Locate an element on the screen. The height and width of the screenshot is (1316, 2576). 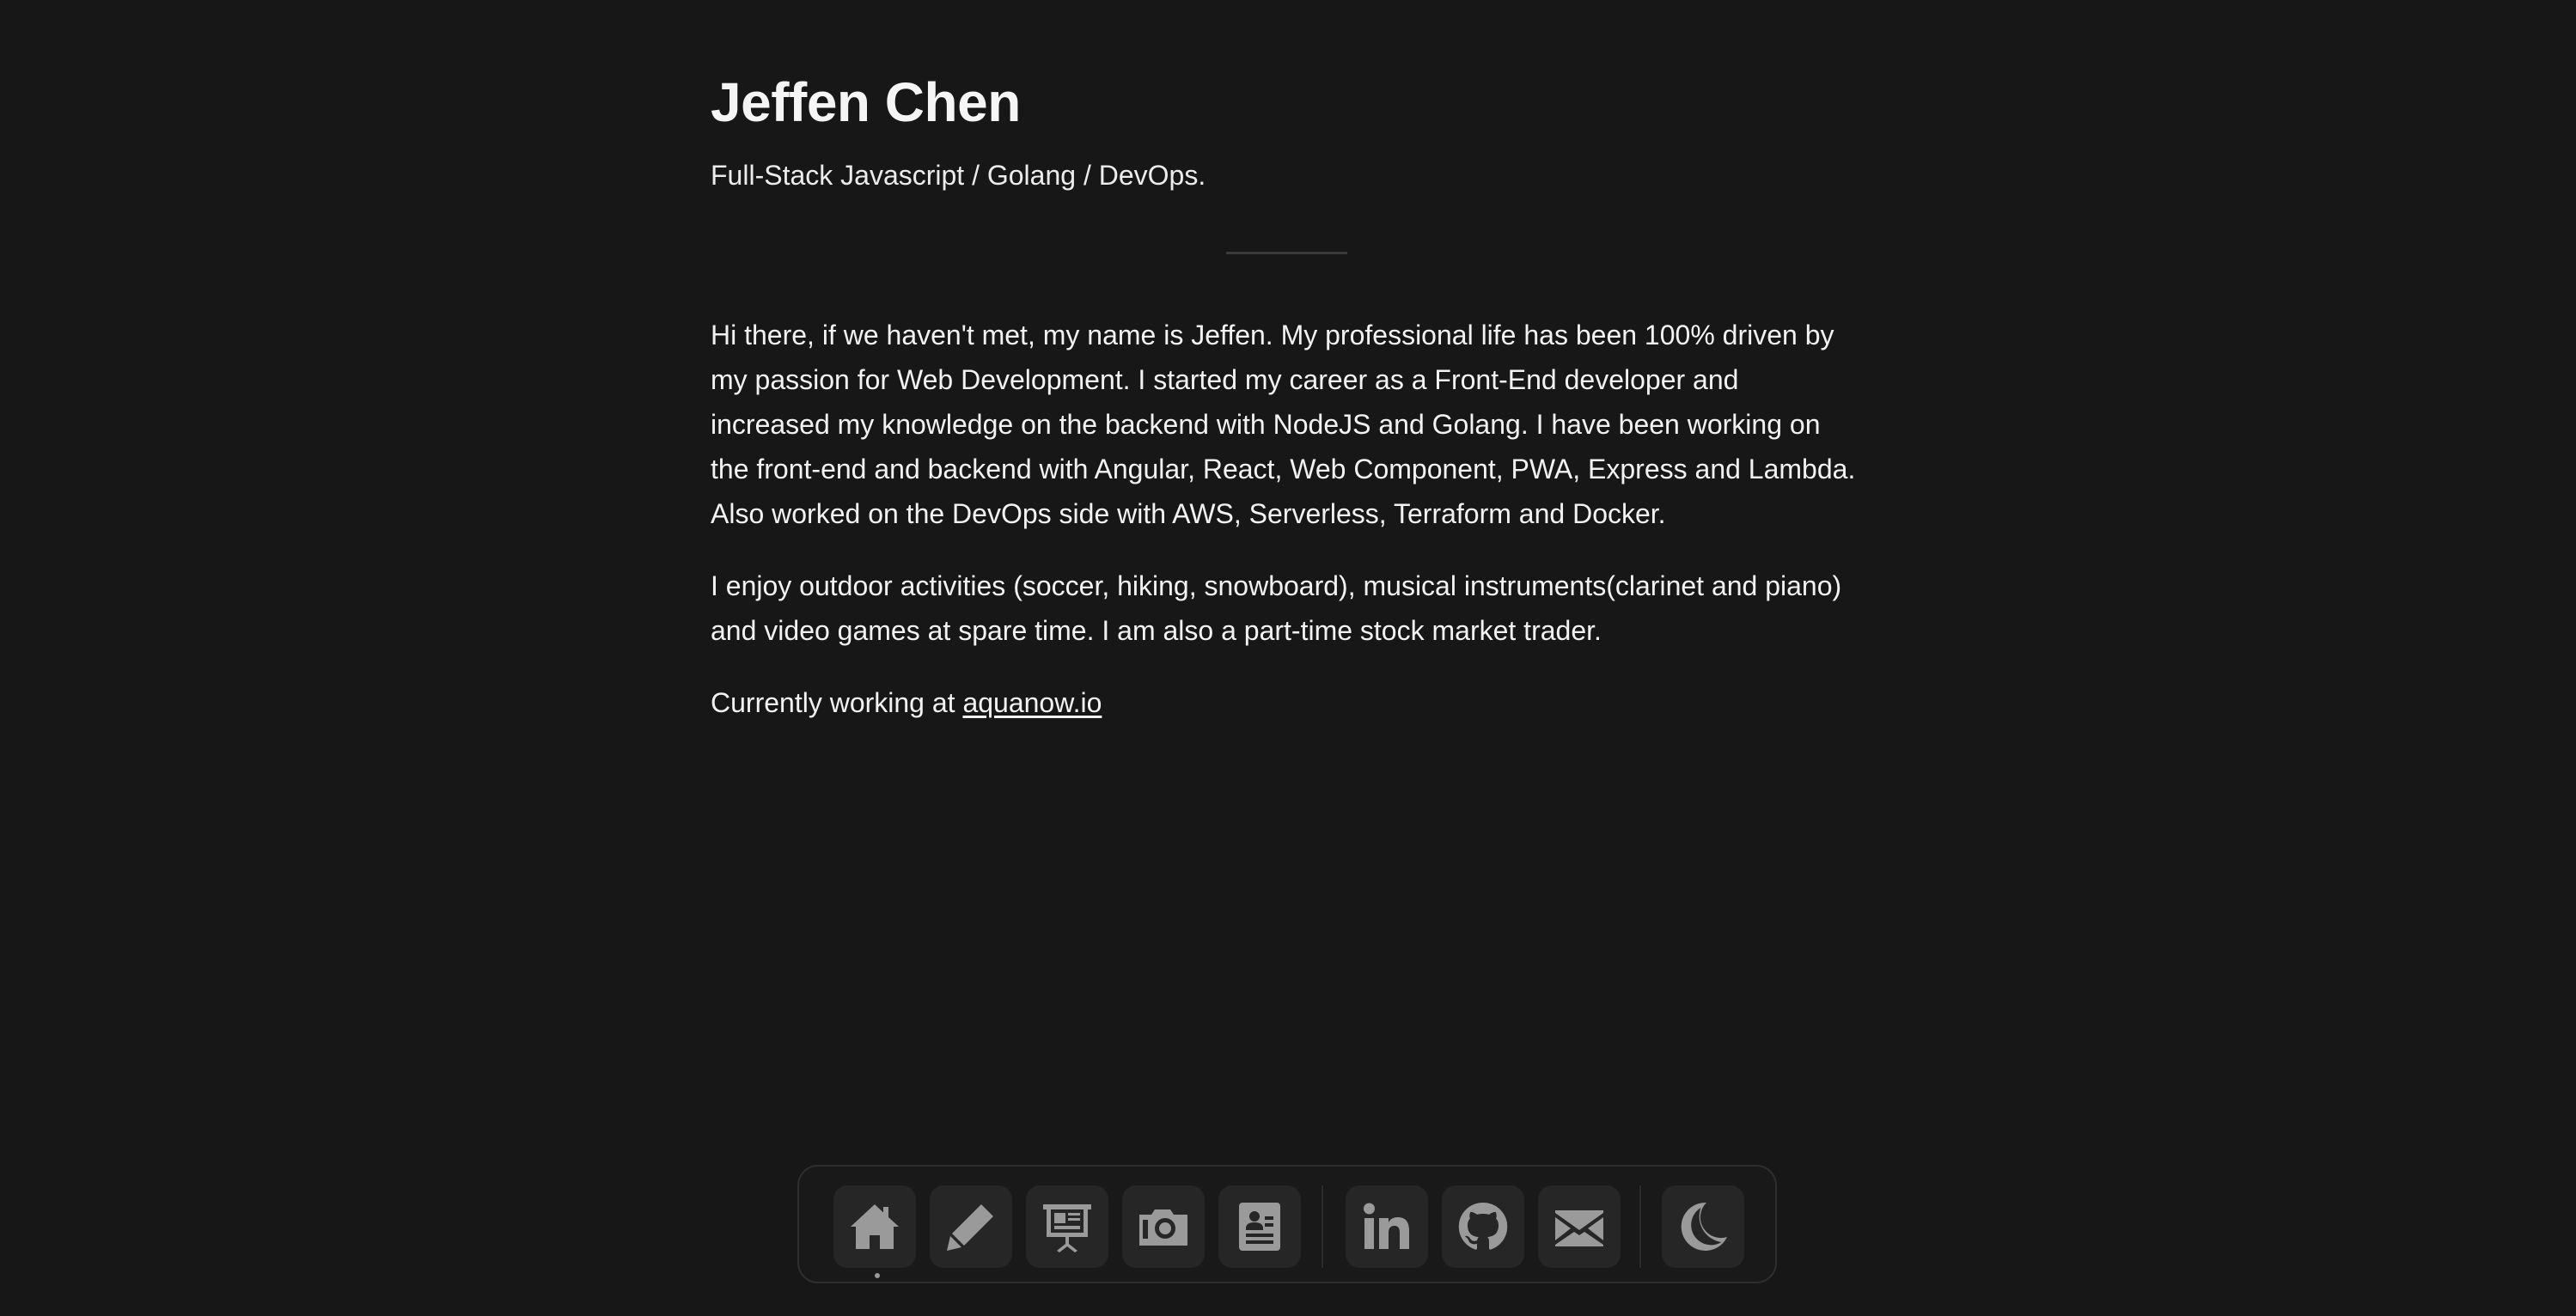
theme-toggle-button is located at coordinates (1703, 1226).